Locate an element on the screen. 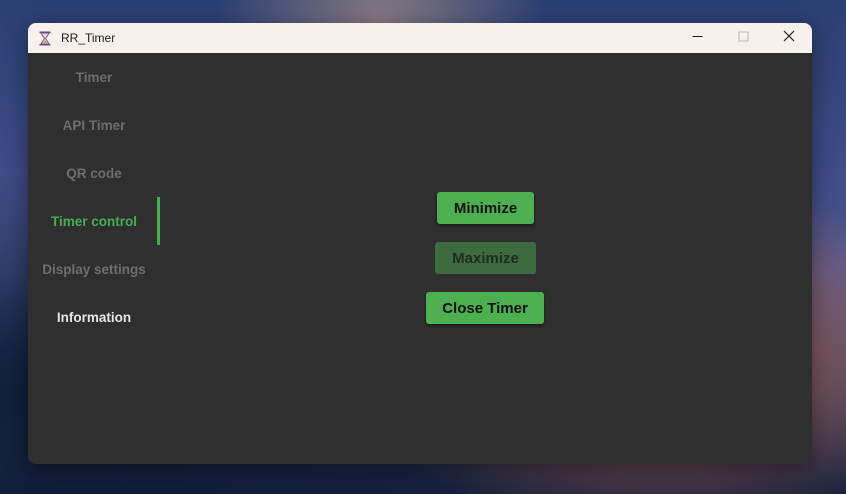 Image resolution: width=846 pixels, height=494 pixels. hourglass-icon is located at coordinates (45, 38).